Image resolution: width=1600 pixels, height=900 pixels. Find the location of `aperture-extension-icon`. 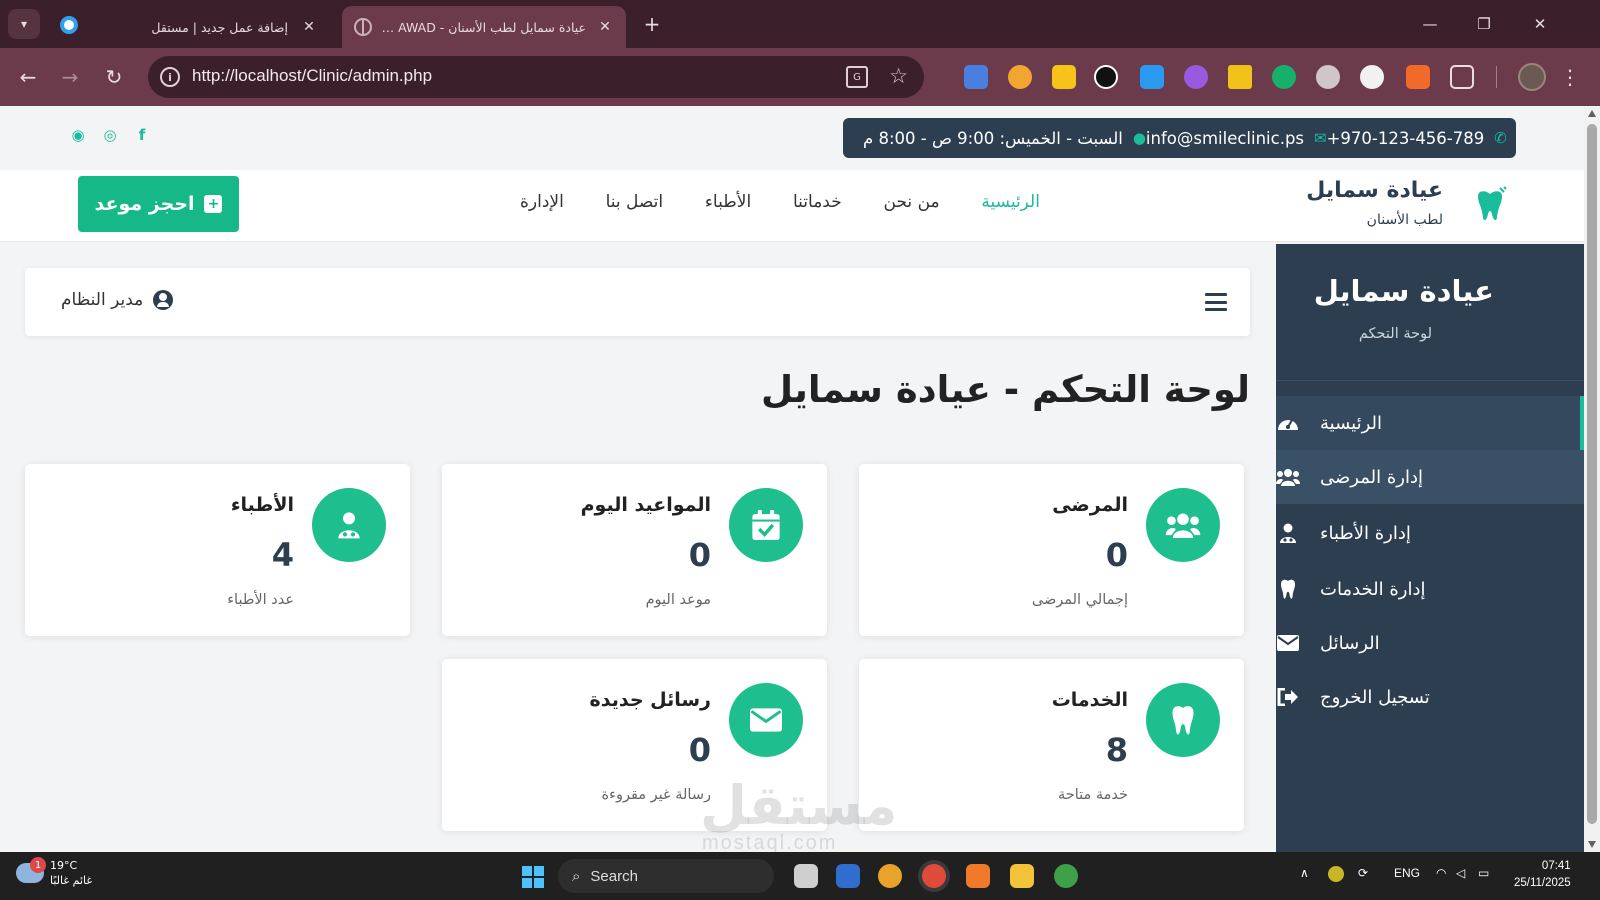

aperture-extension-icon is located at coordinates (1328, 77).